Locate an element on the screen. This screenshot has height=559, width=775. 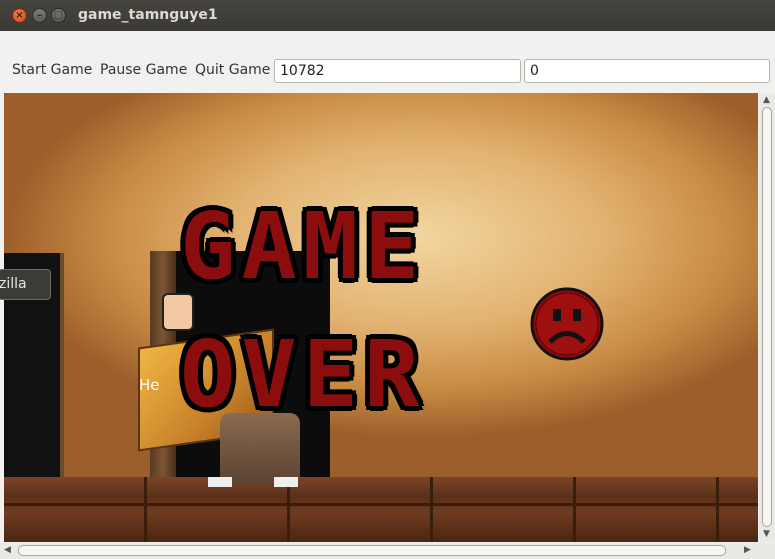
second-field: 0 is located at coordinates (647, 71).